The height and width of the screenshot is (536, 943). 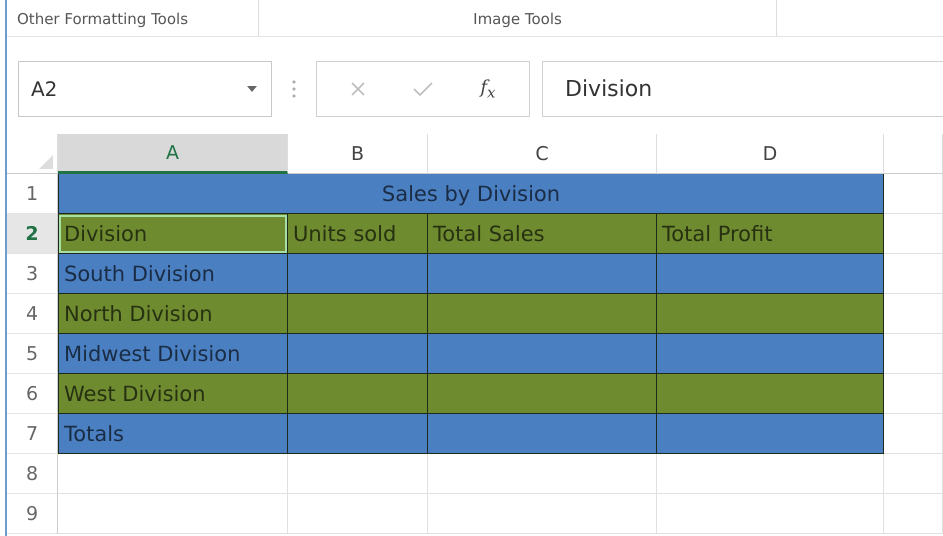 I want to click on table-cell: Total Sales, so click(x=542, y=234).